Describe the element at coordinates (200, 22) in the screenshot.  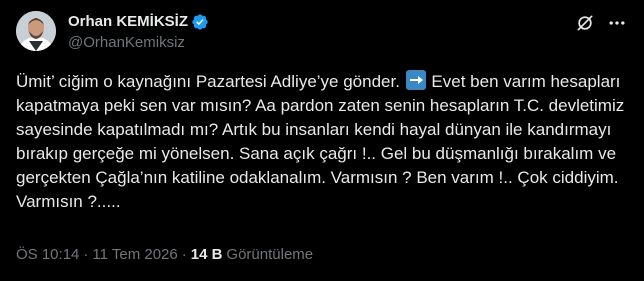
I see `verified-badge-icon` at that location.